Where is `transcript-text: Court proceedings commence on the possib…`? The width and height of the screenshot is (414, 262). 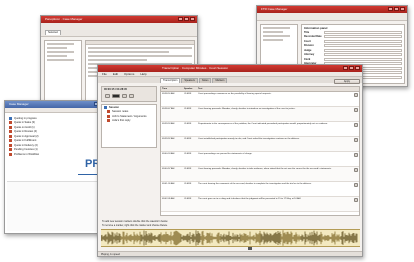
transcript-text: Court proceedings commence on the possib… is located at coordinates (275, 94).